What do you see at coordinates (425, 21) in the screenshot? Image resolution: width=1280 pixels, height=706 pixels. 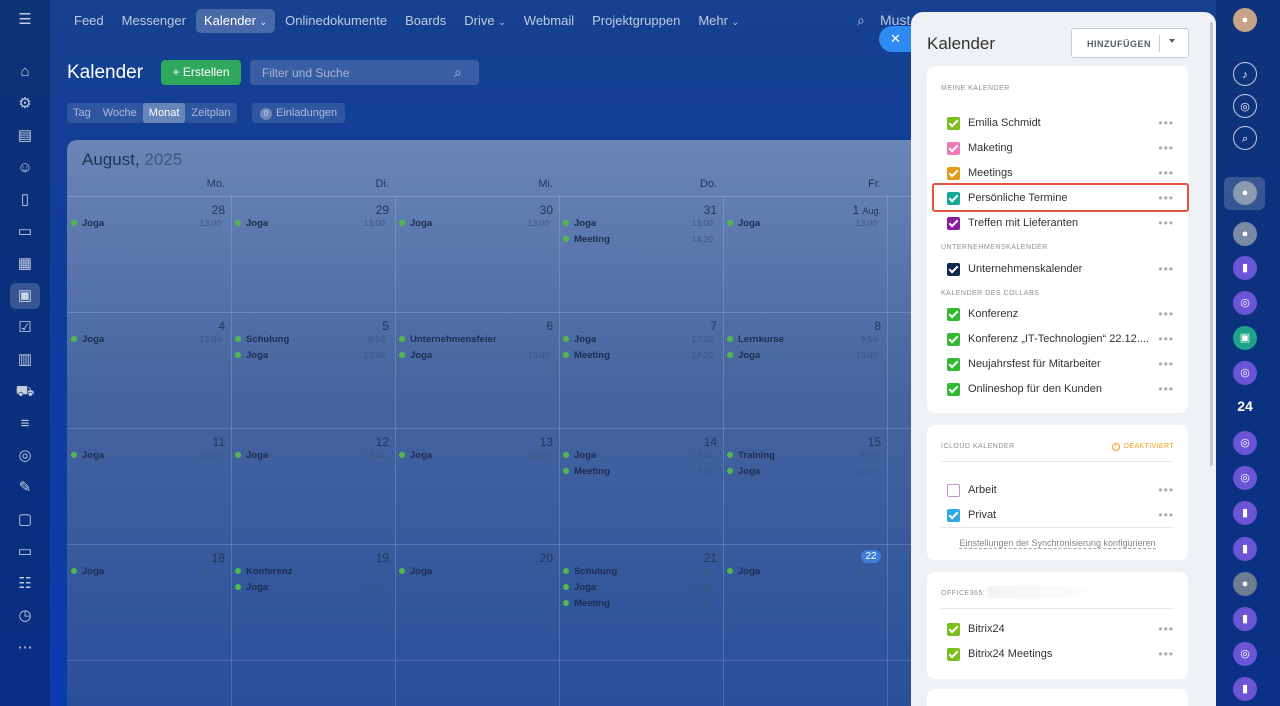 I see `nav-boards: Boards` at bounding box center [425, 21].